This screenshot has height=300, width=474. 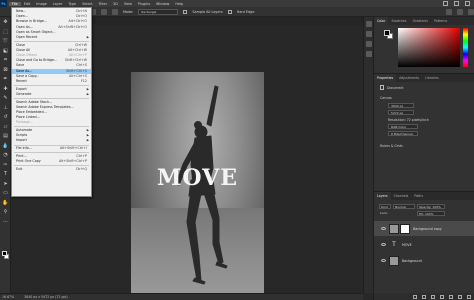 What do you see at coordinates (51, 81) in the screenshot?
I see `menu-item-revert: Revert F12` at bounding box center [51, 81].